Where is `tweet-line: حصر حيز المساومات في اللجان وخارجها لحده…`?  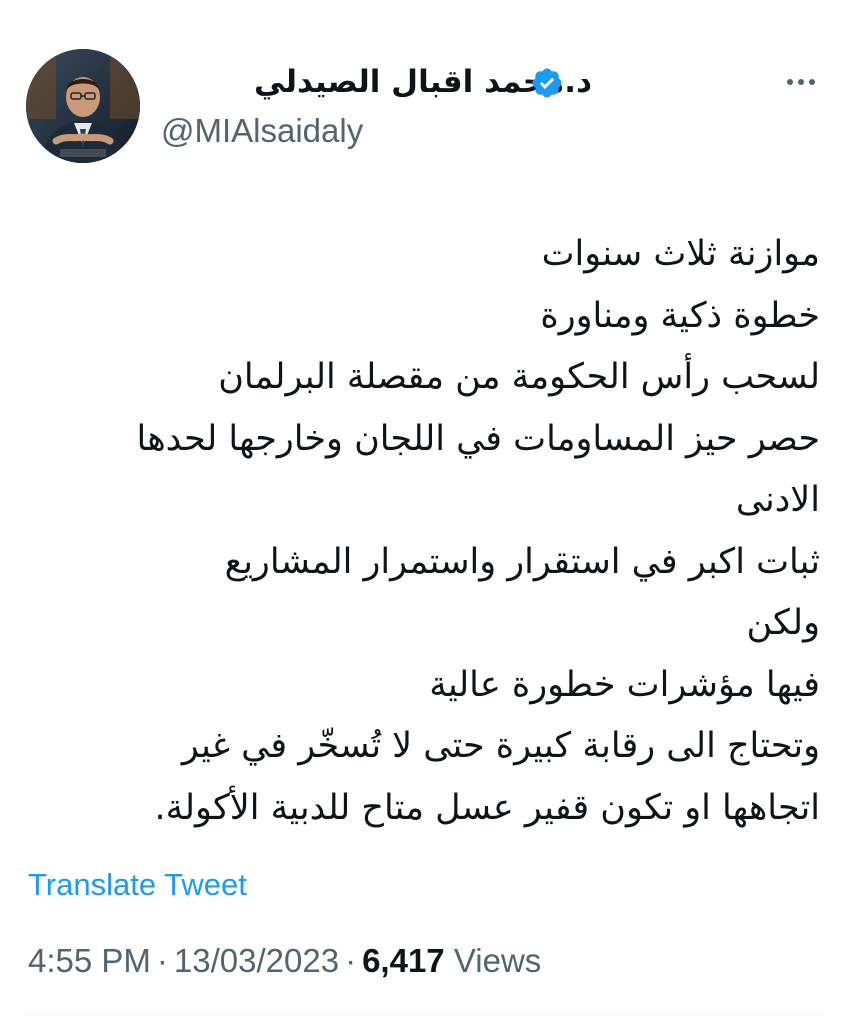 tweet-line: حصر حيز المساومات في اللجان وخارجها لحده… is located at coordinates (478, 438).